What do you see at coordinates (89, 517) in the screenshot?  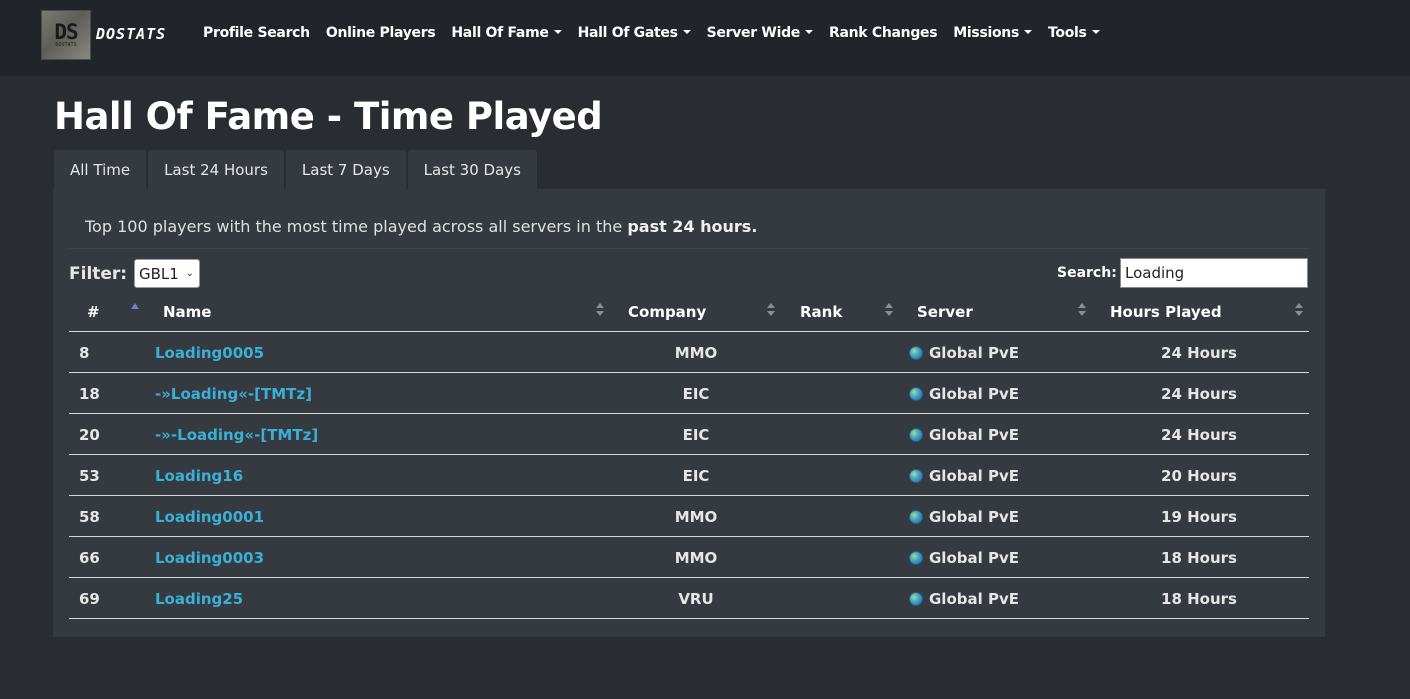 I see `cell-rank: 58` at bounding box center [89, 517].